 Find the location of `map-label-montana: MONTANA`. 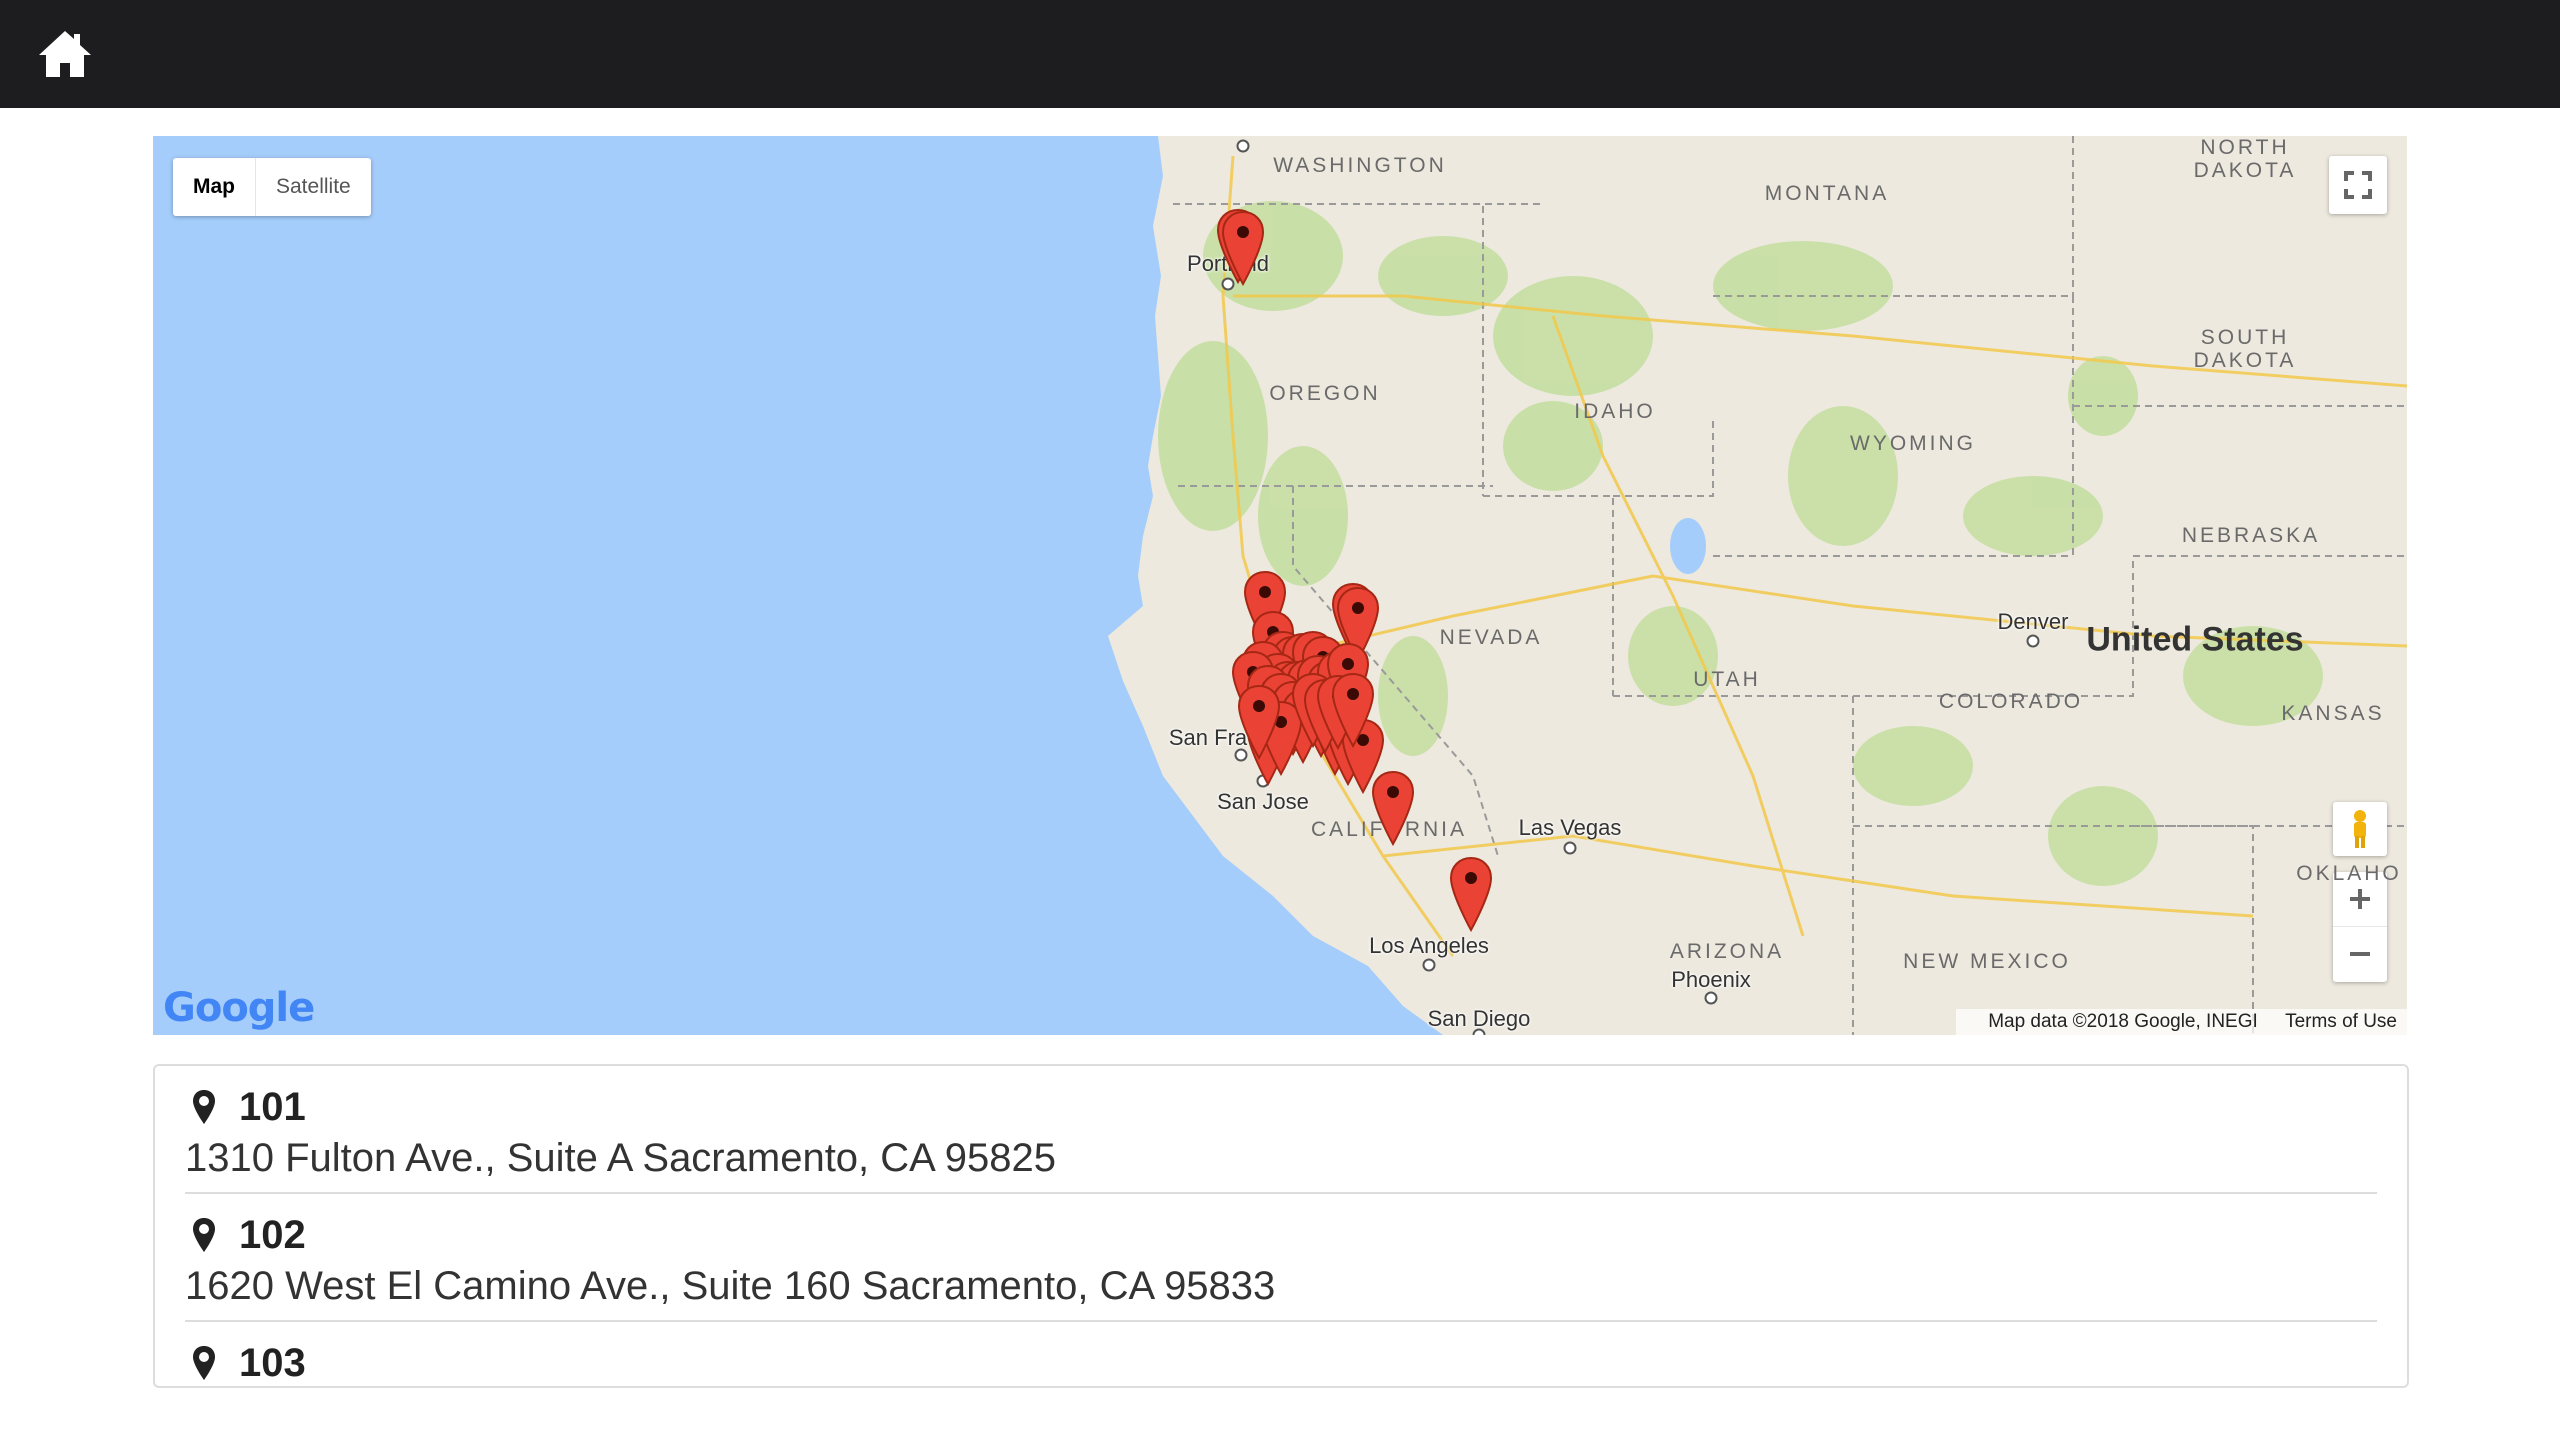

map-label-montana: MONTANA is located at coordinates (1827, 193).